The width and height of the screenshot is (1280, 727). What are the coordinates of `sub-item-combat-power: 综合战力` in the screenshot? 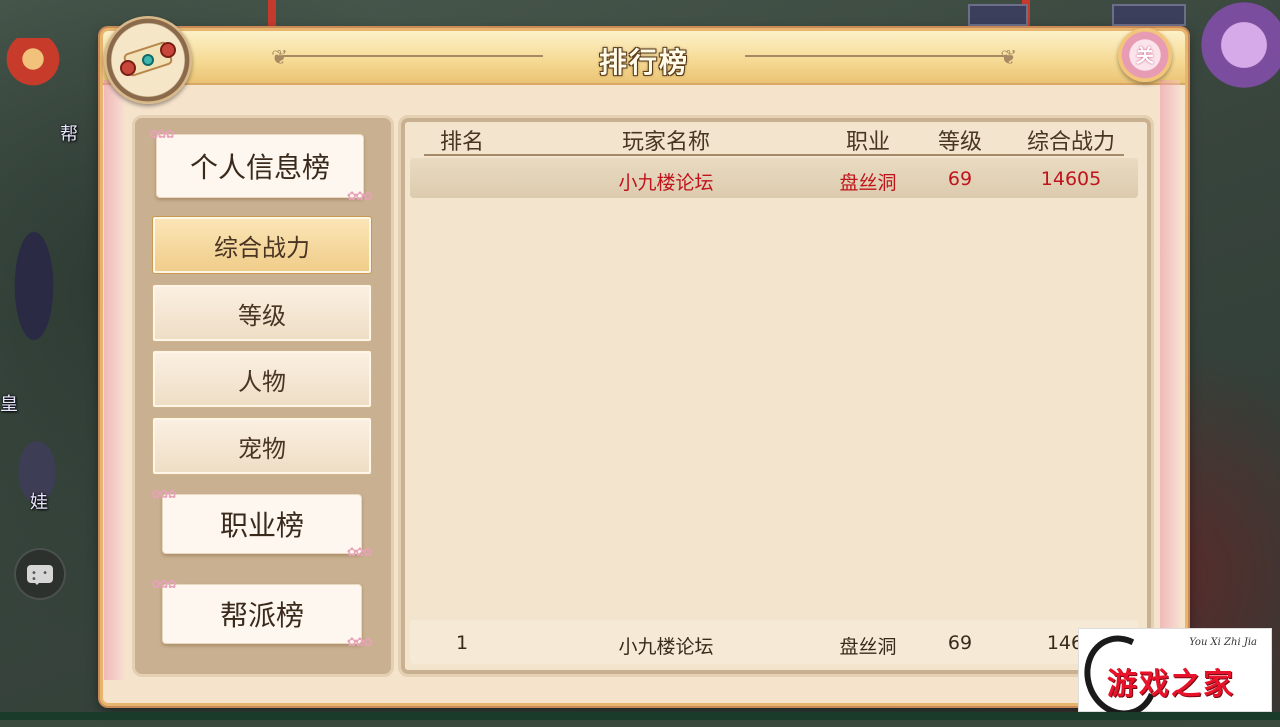 It's located at (262, 245).